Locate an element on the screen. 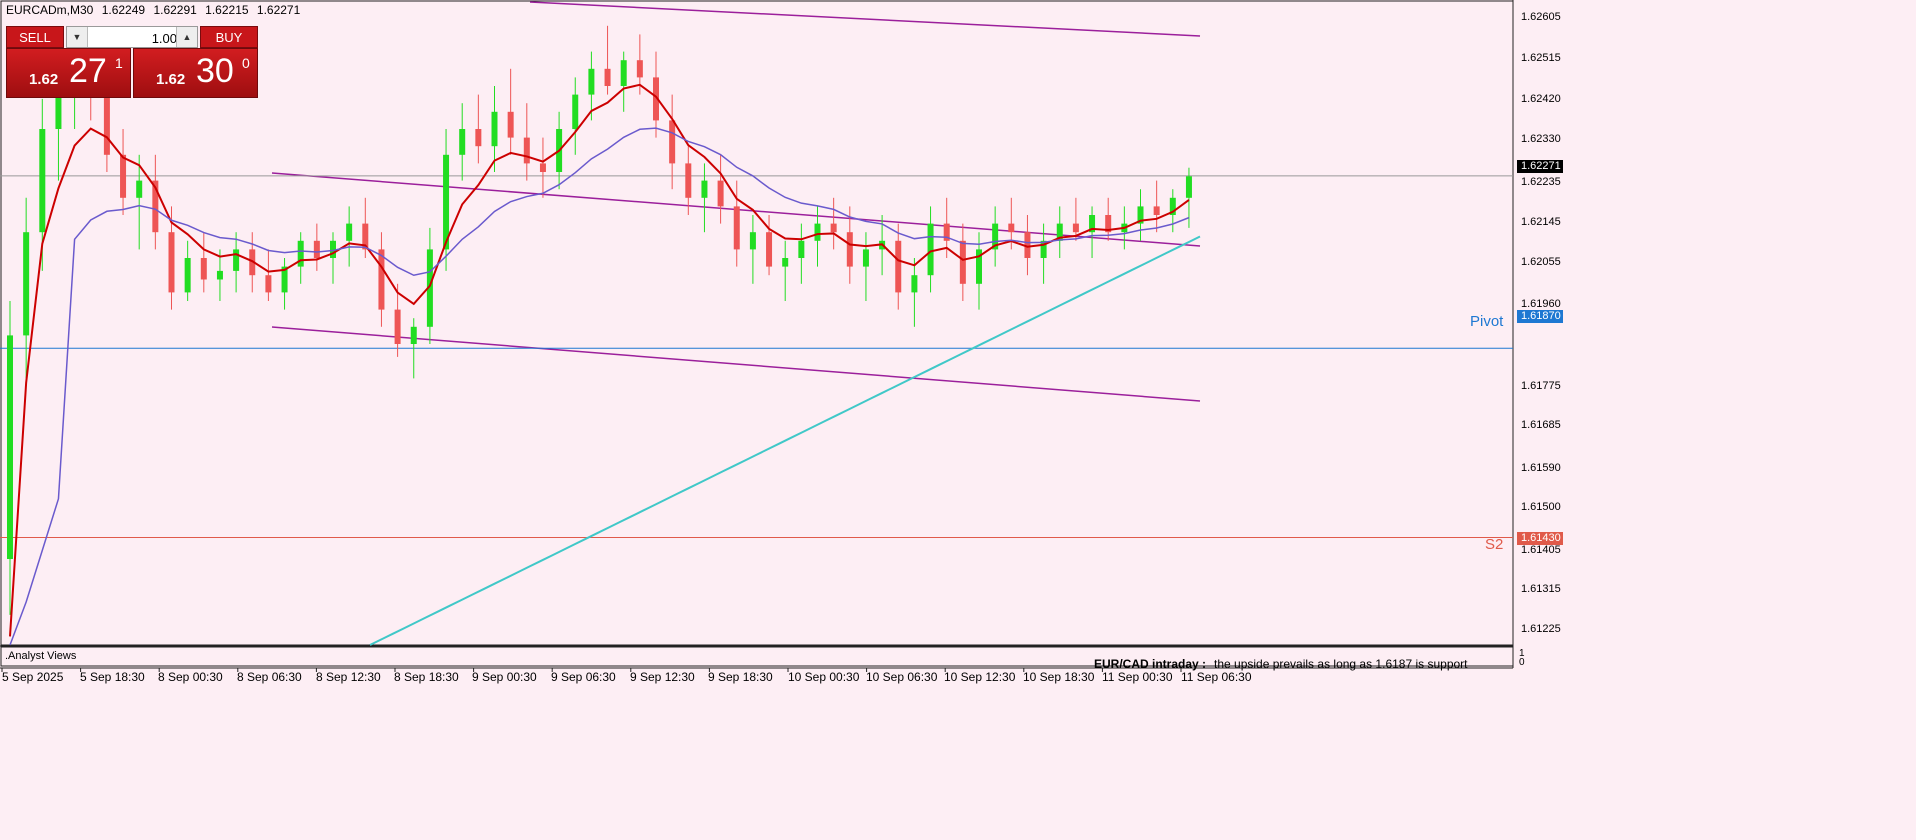 Image resolution: width=1916 pixels, height=840 pixels. price-tick: 1.61775 is located at coordinates (1541, 386).